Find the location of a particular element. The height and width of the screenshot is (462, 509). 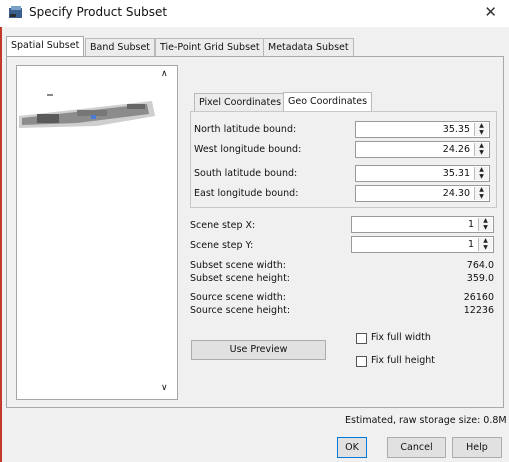

cancel-button: Cancel is located at coordinates (416, 447).